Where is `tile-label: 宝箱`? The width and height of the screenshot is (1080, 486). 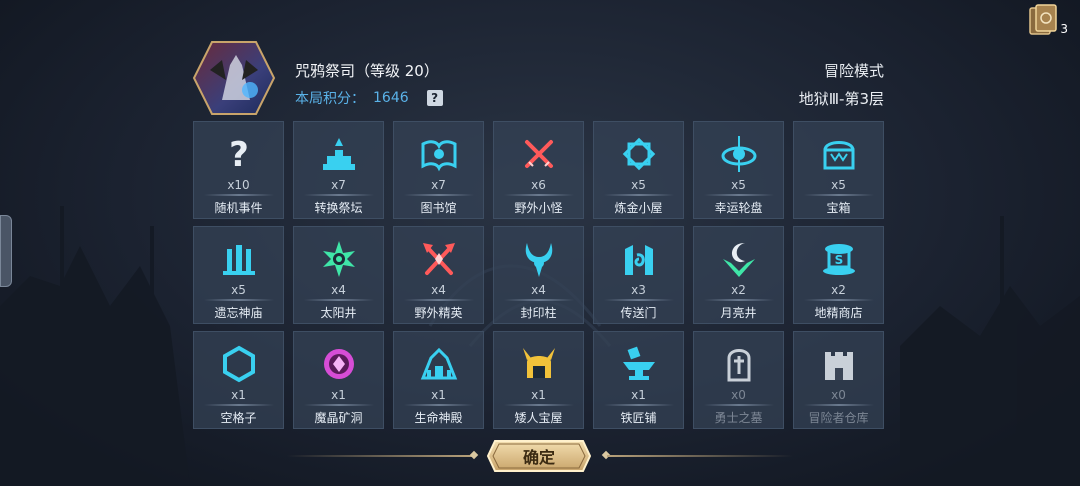 tile-label: 宝箱 is located at coordinates (838, 208).